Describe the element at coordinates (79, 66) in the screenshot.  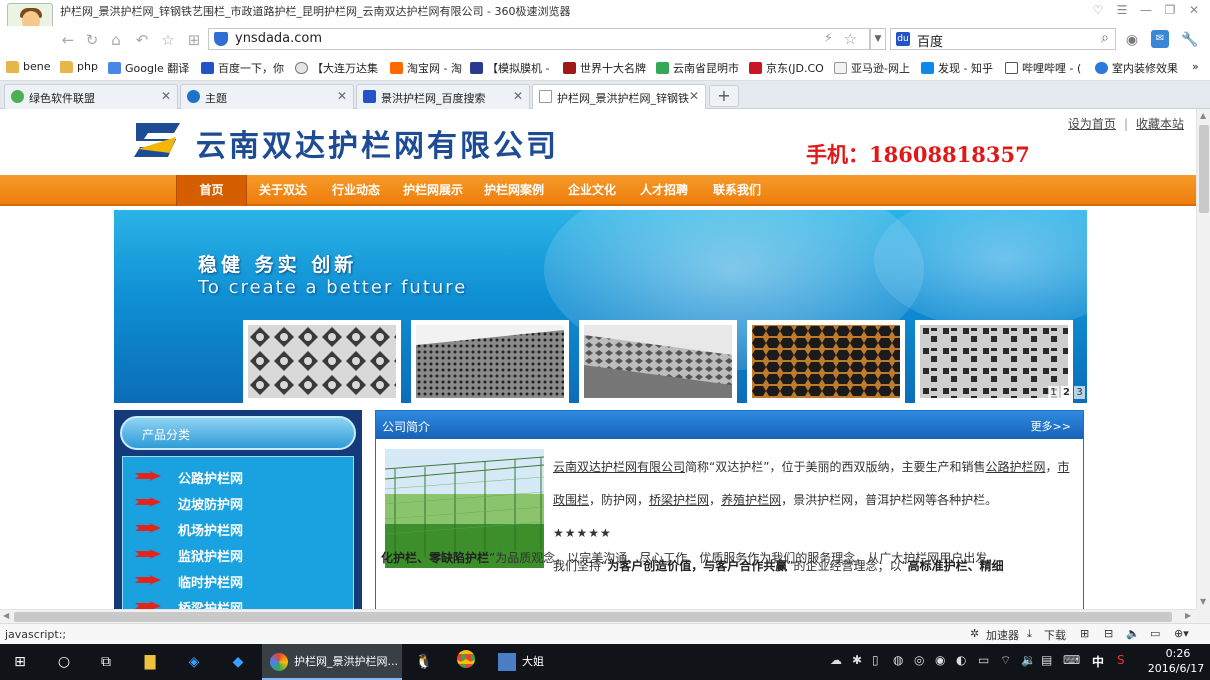
I see `bookmark-item: php` at that location.